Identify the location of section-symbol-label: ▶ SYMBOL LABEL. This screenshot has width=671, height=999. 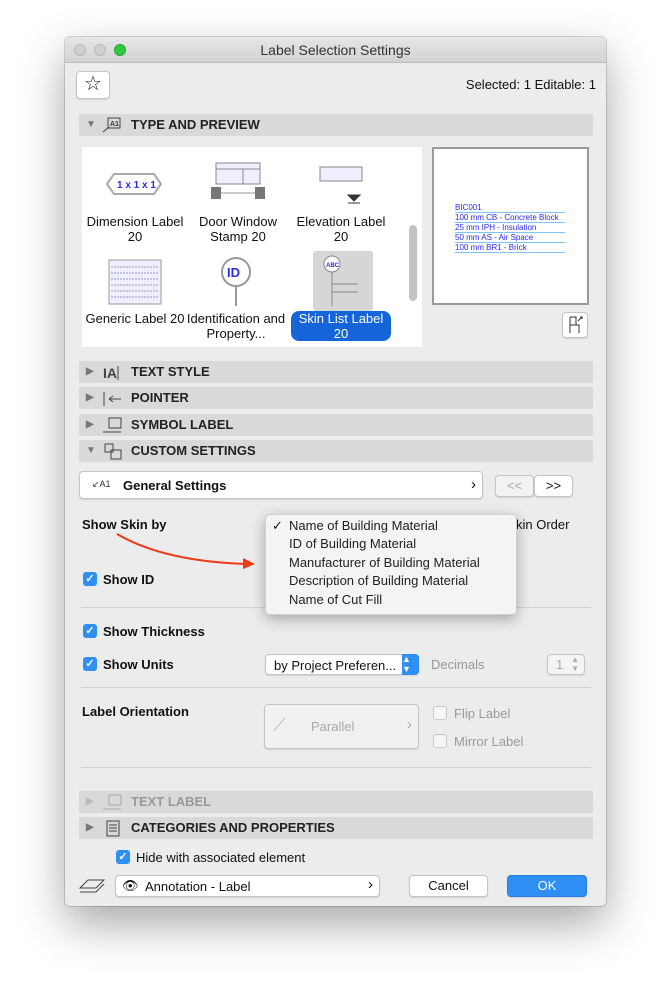
(336, 425).